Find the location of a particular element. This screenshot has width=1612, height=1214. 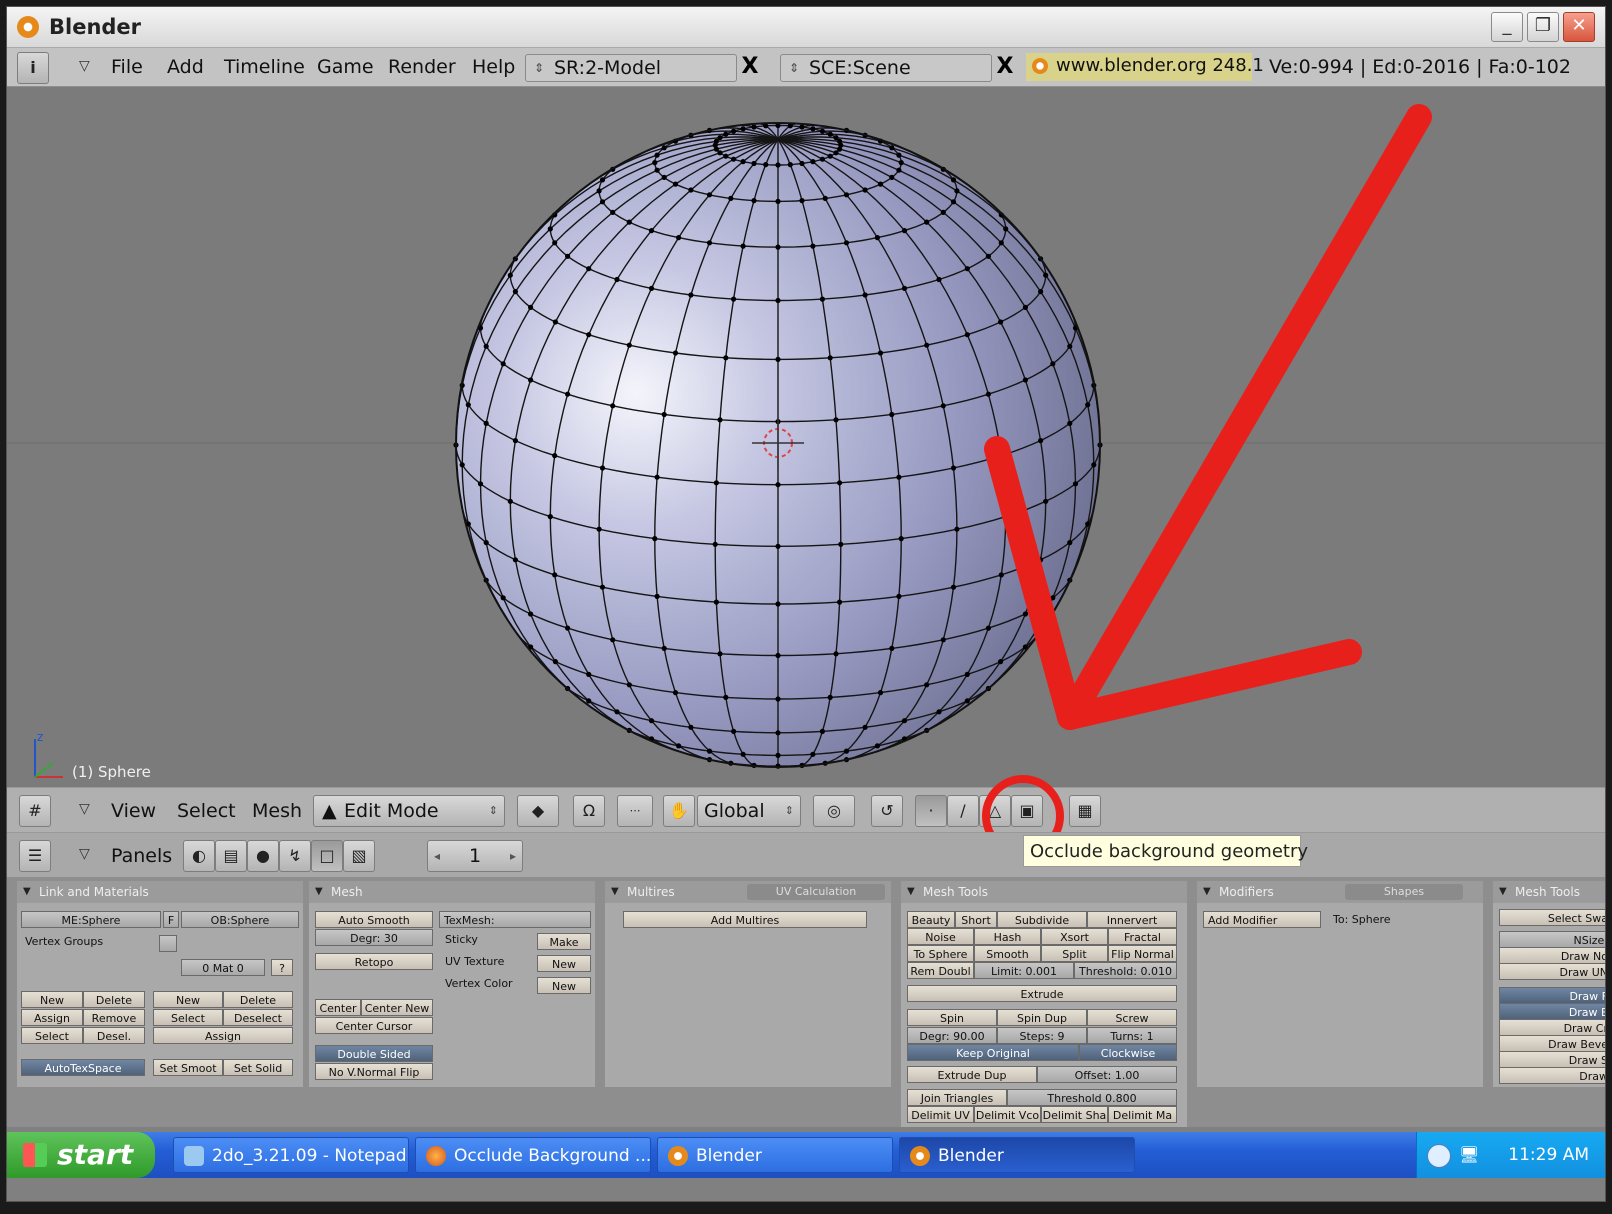

logic-context-icon: ◐ is located at coordinates (199, 856).